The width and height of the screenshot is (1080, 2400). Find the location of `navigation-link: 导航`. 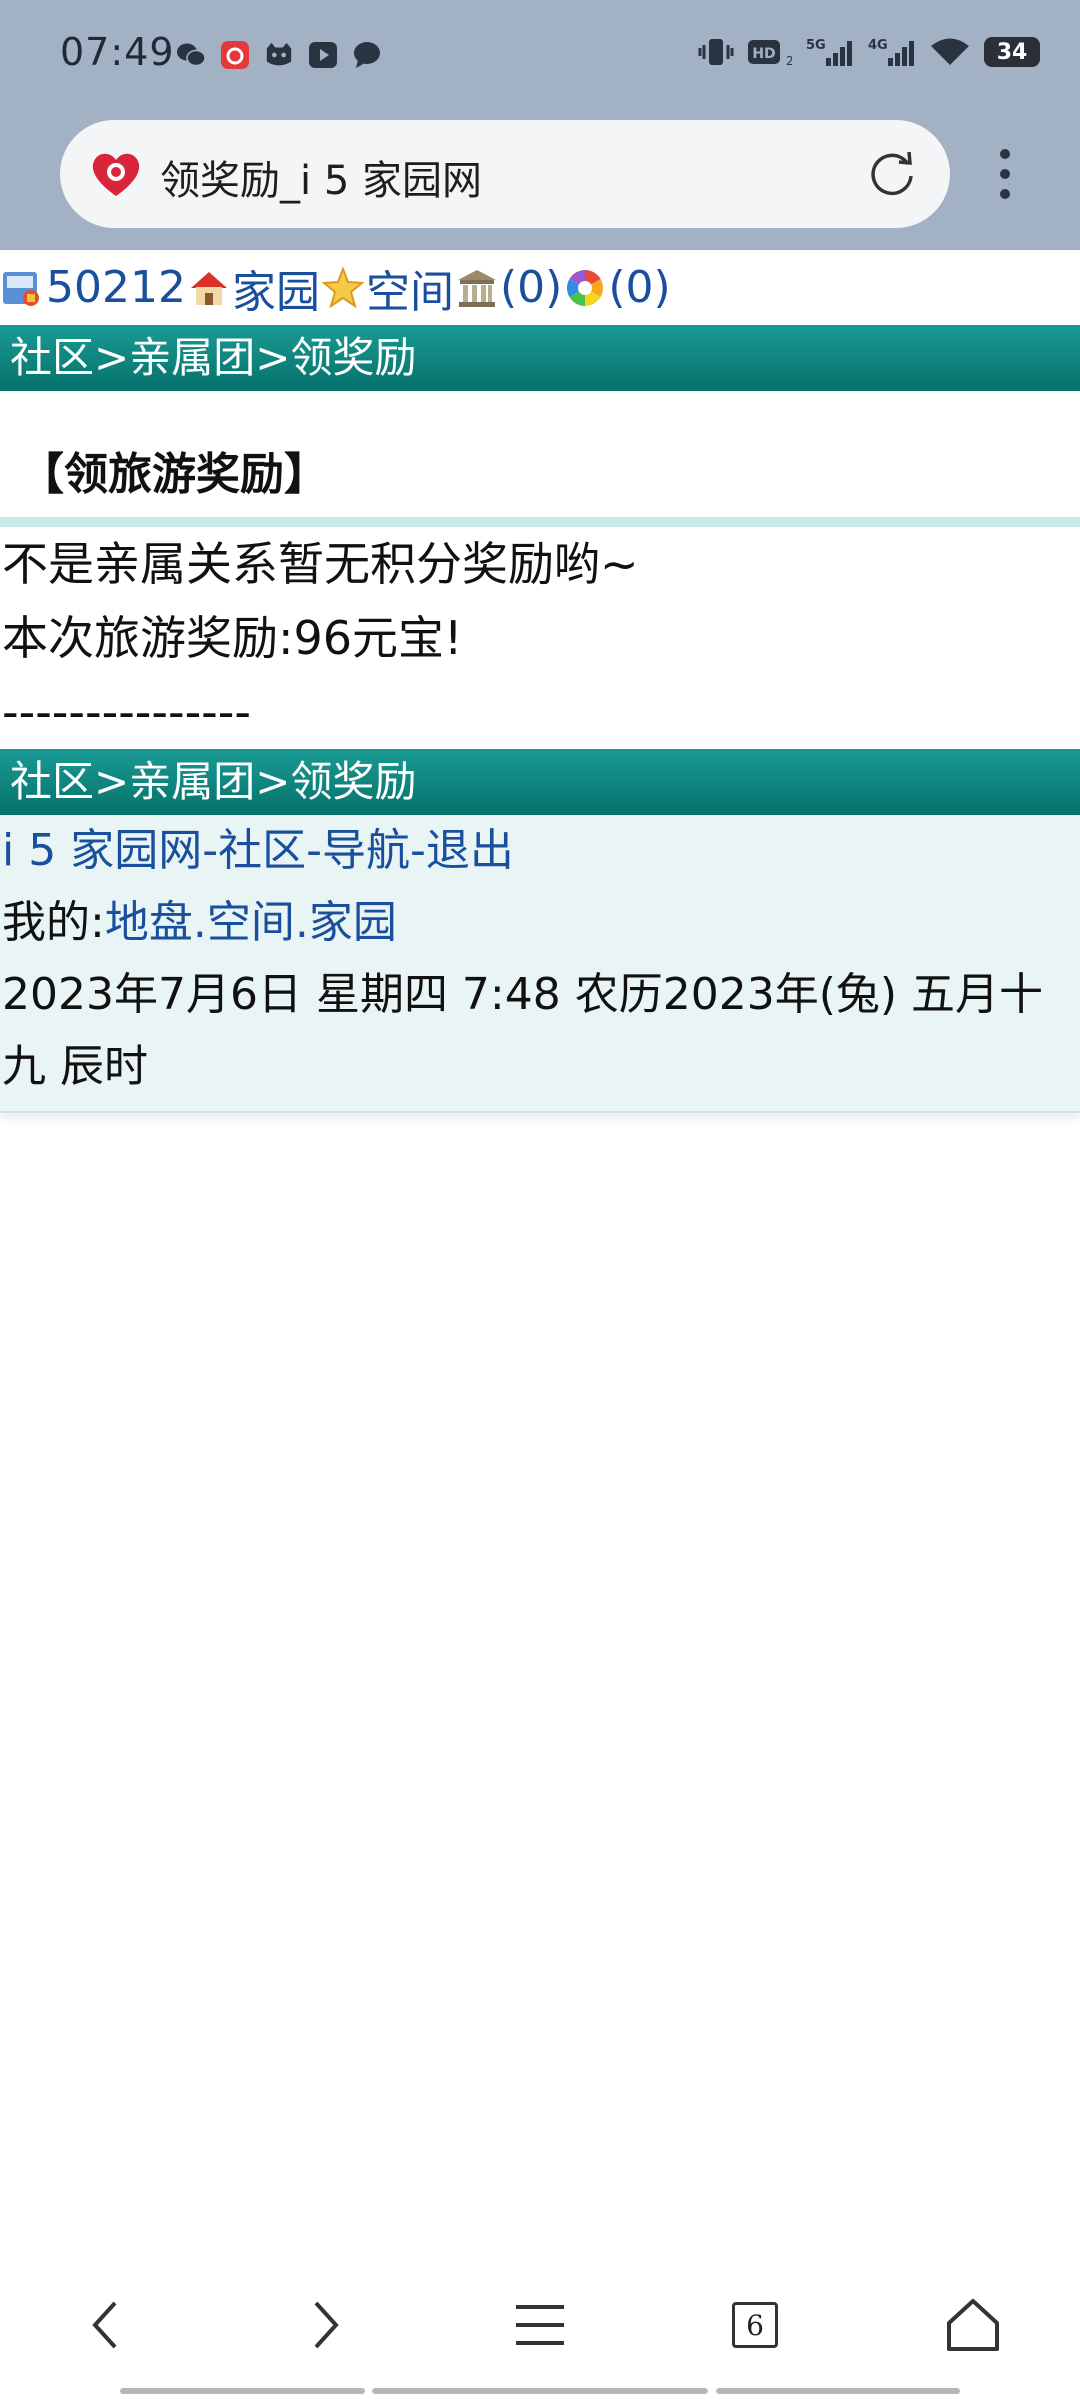

navigation-link: 导航 is located at coordinates (366, 850).